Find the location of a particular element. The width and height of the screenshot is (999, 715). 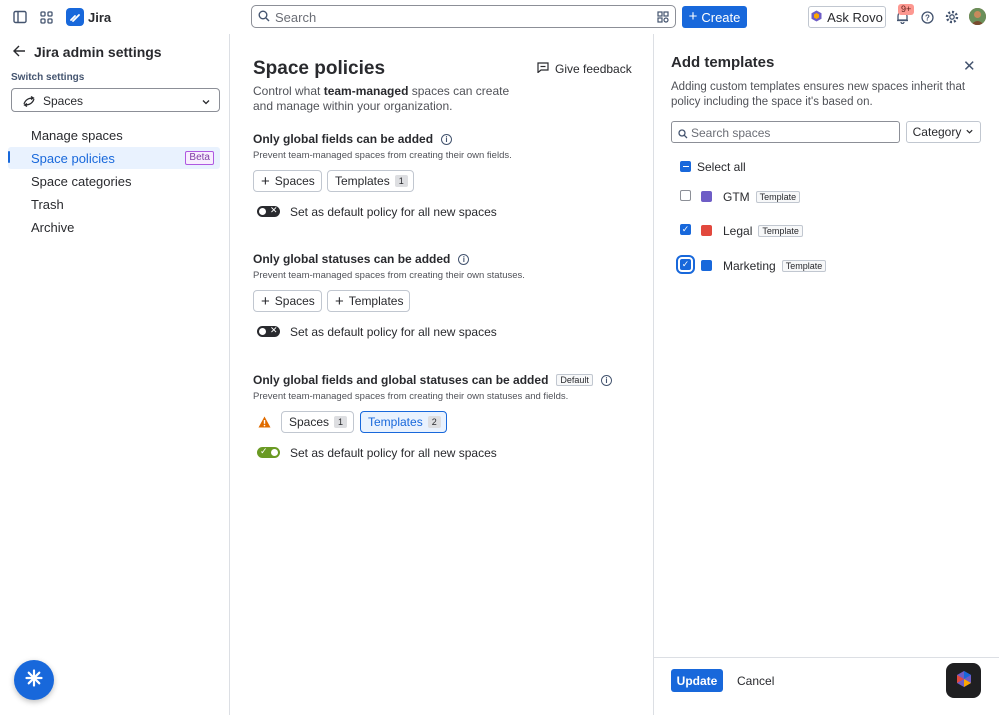

sidebar-item-space-categories: Space categories is located at coordinates (114, 181).